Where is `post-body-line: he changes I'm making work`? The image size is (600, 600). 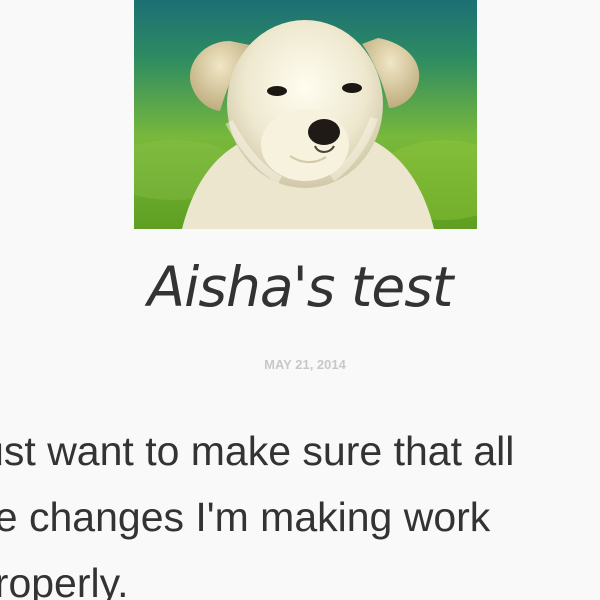 post-body-line: he changes I'm making work is located at coordinates (245, 517).